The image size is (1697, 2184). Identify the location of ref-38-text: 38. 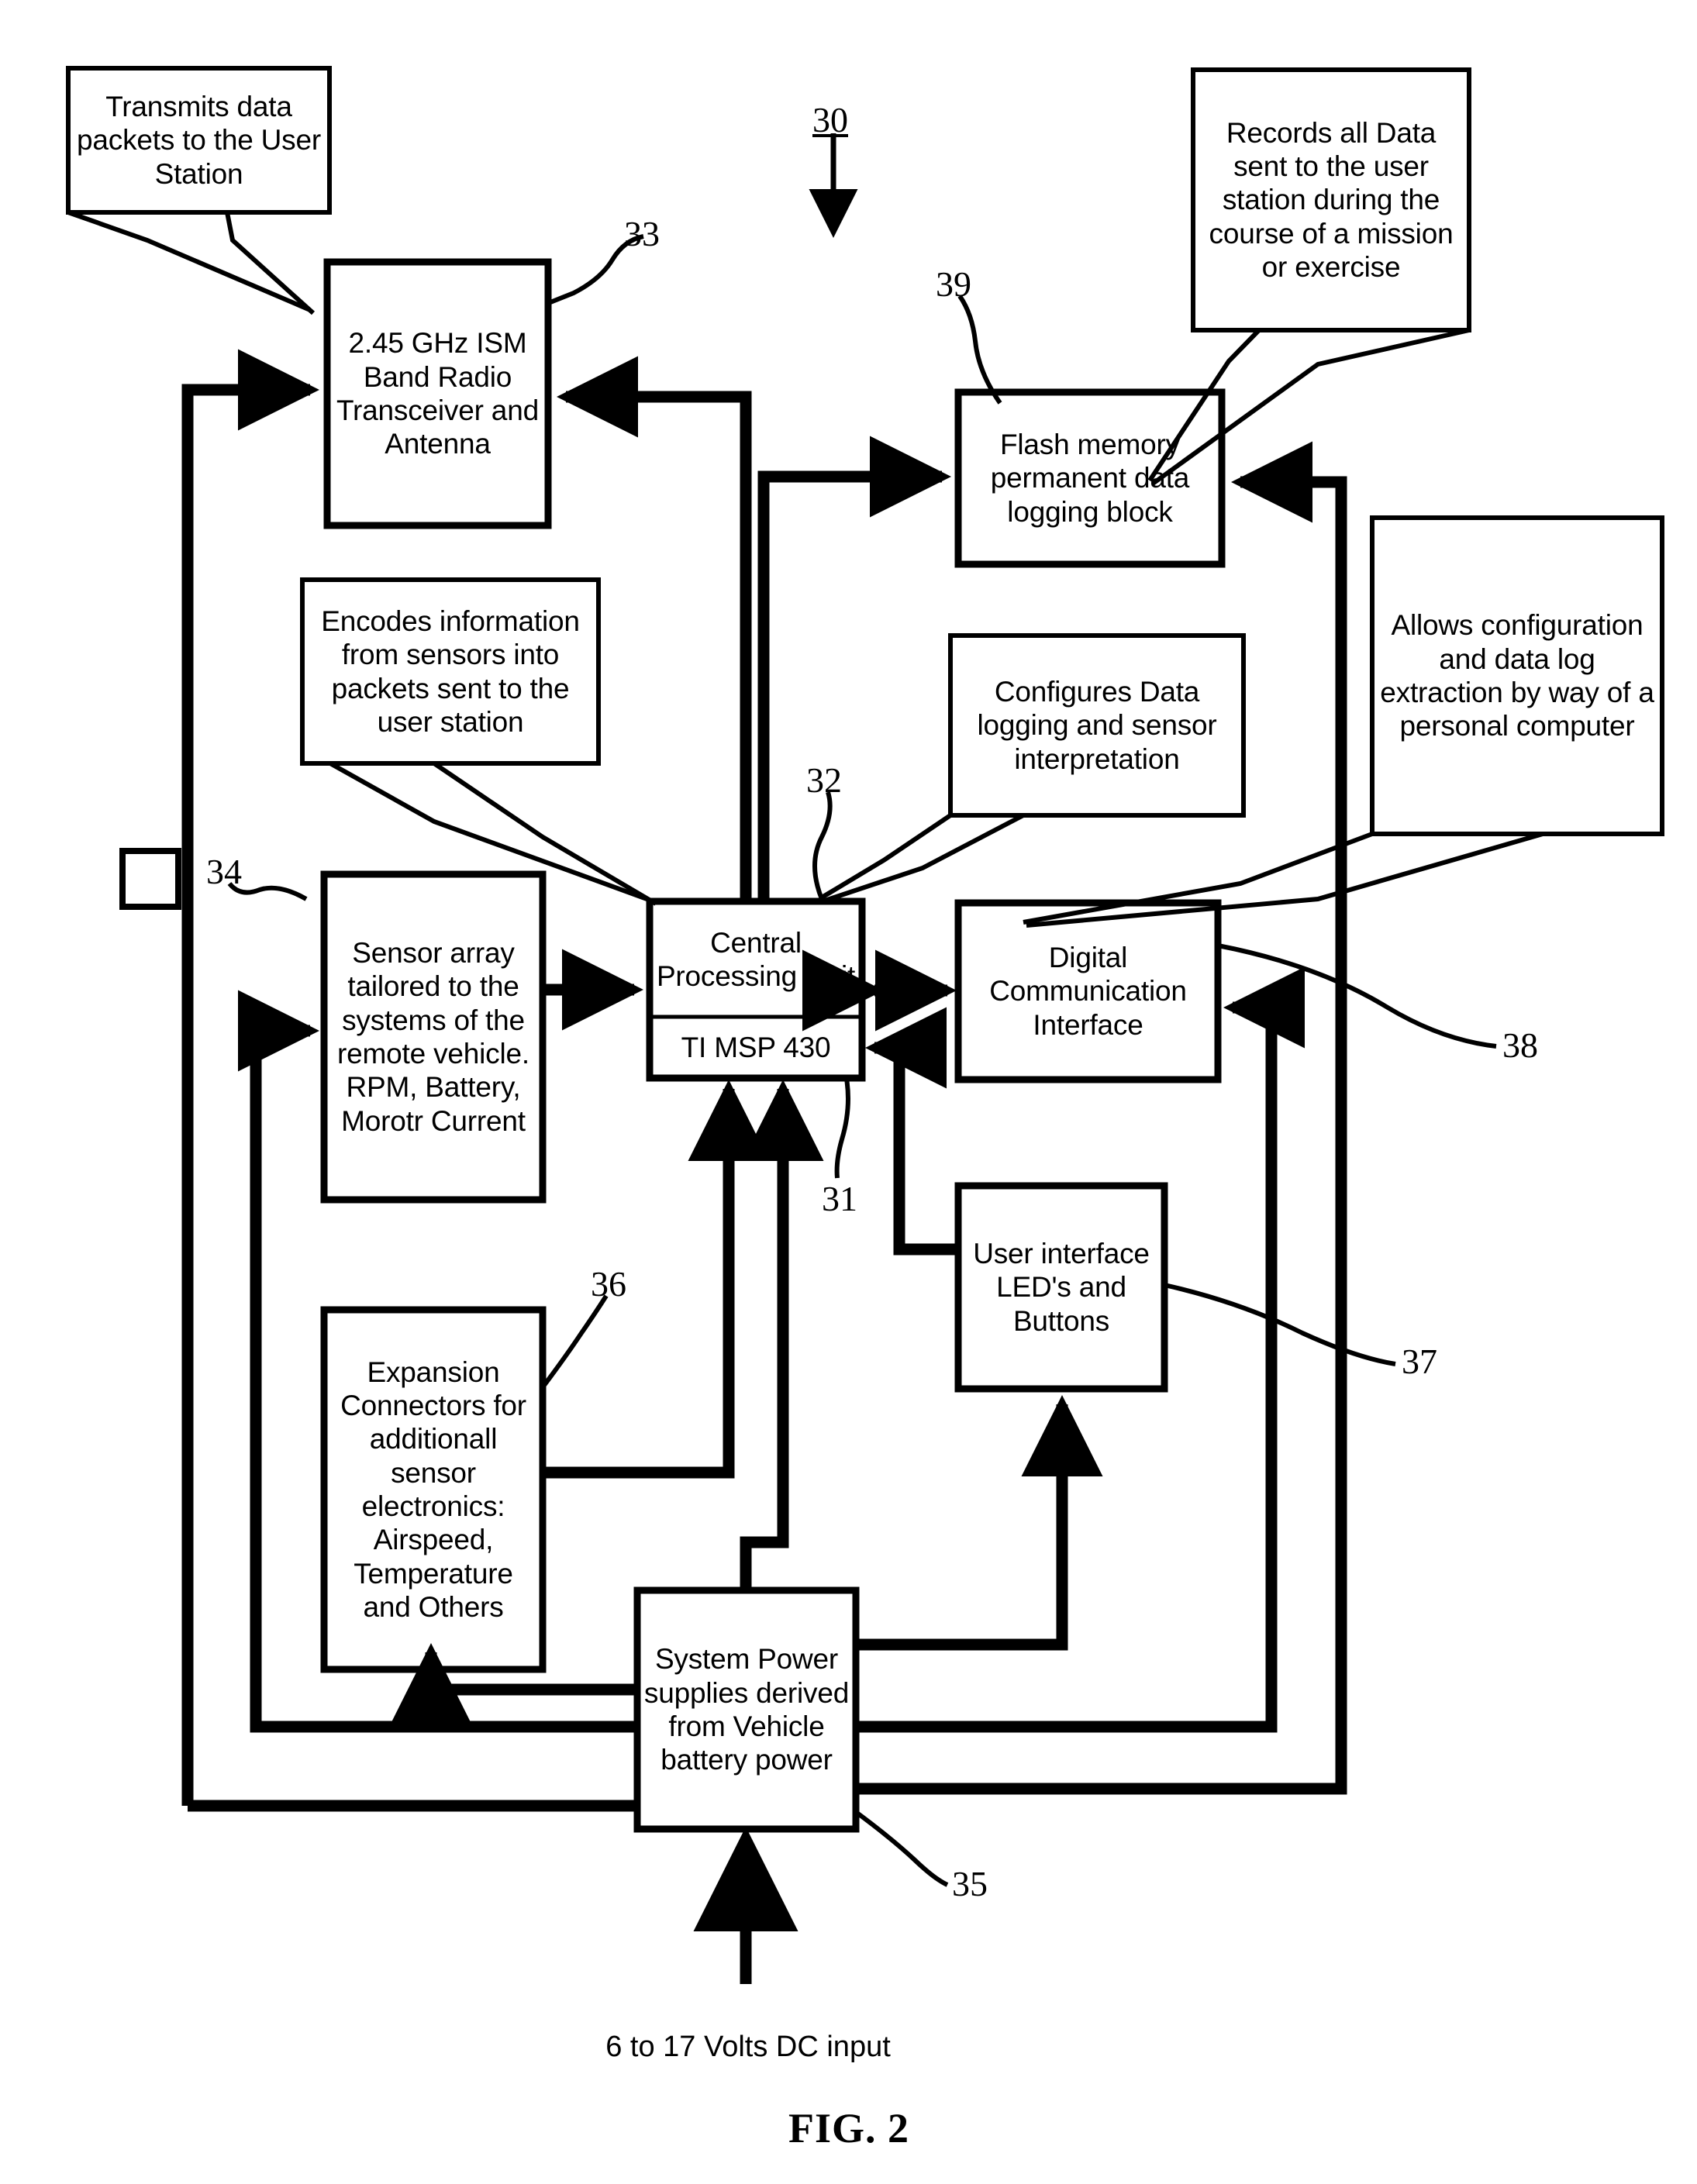
(1520, 1045).